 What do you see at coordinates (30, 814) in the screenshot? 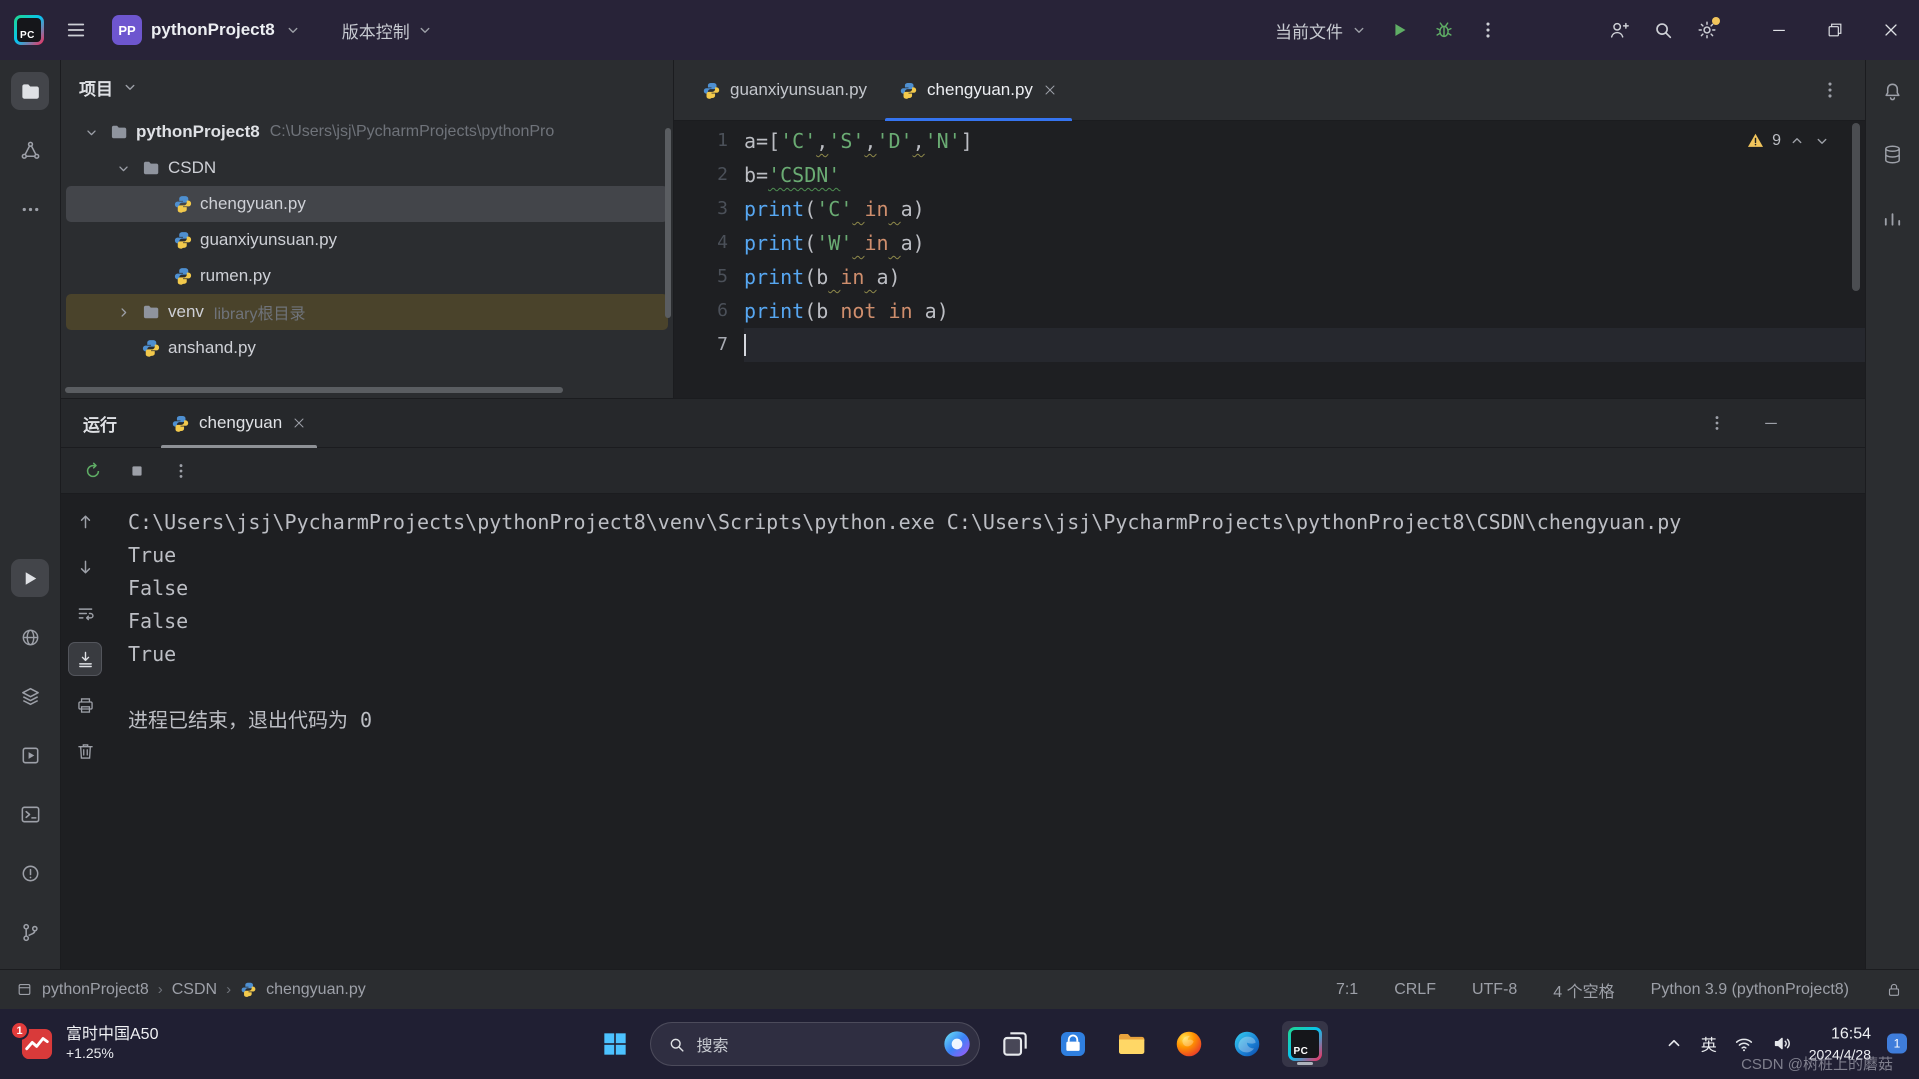
I see `terminal-button` at bounding box center [30, 814].